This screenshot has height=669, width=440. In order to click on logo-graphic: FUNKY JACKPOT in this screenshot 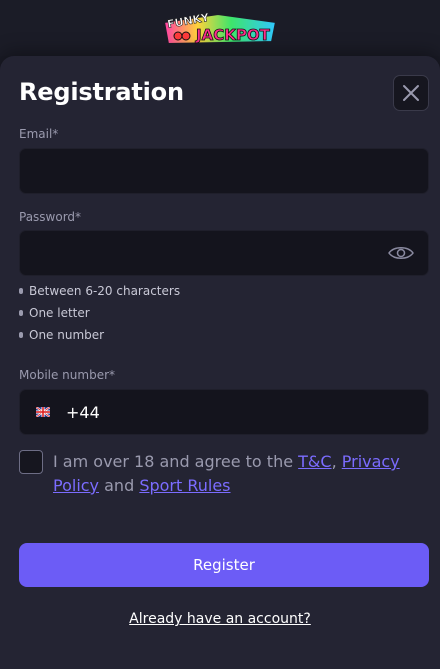, I will do `click(220, 28)`.